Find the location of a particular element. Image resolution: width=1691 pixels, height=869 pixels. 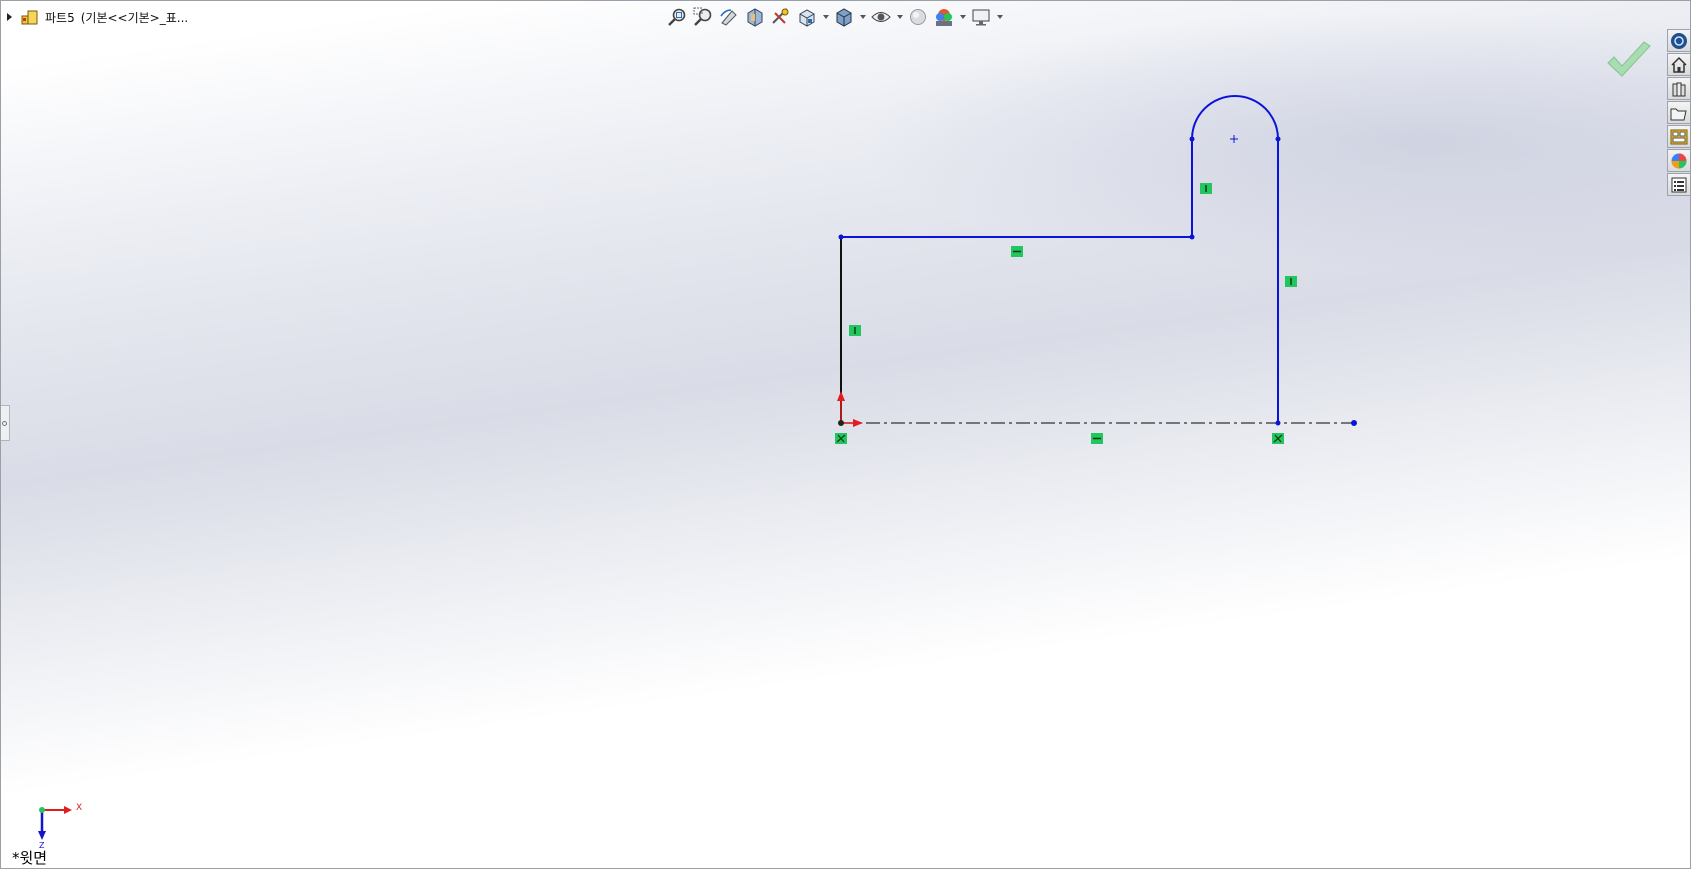

reference-triad: X Z is located at coordinates (61, 823).